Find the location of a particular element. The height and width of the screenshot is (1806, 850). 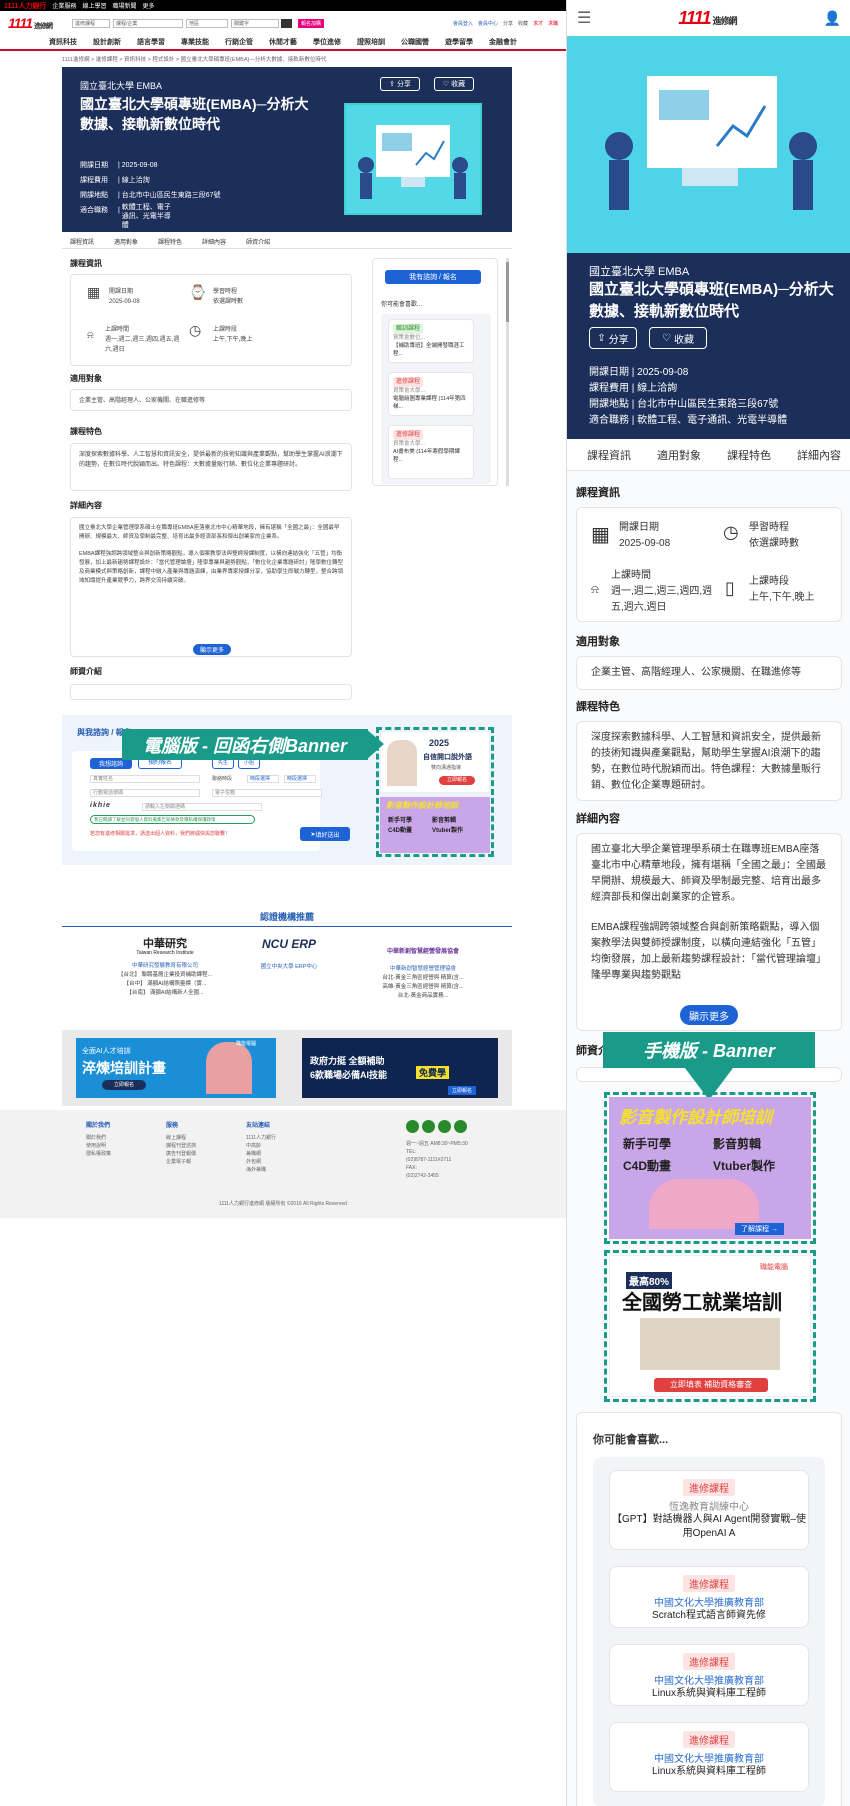

cert-item: NCU ERP 國立中央大學 ERP中心 is located at coordinates (289, 955).